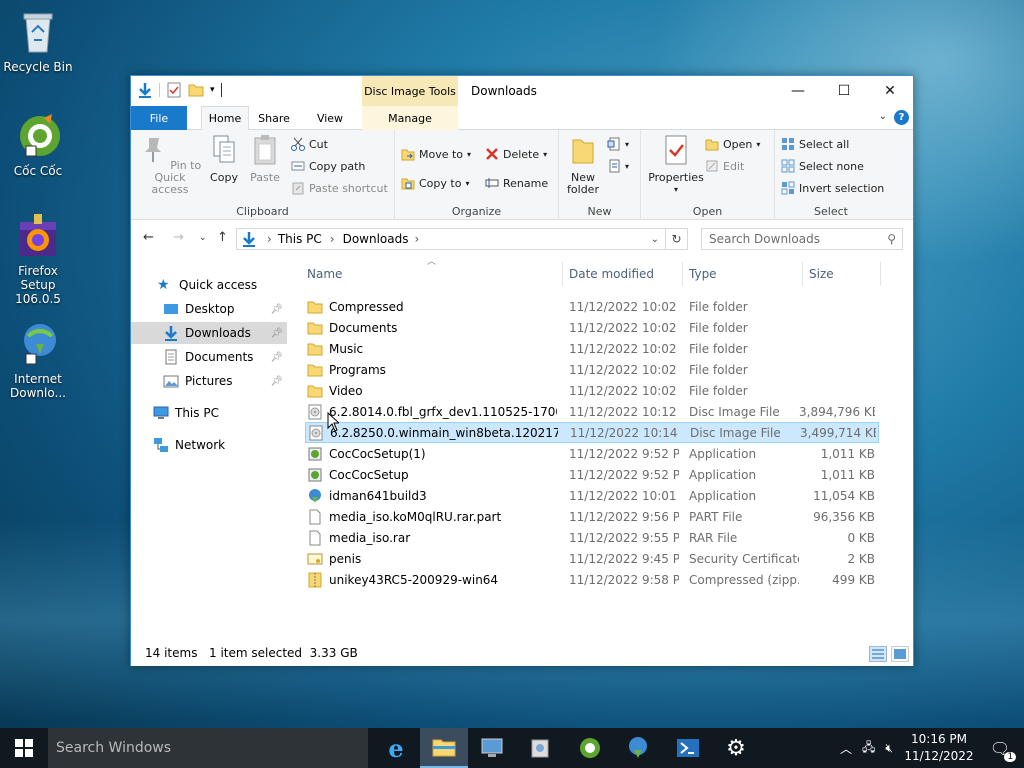  I want to click on details-view-button, so click(878, 654).